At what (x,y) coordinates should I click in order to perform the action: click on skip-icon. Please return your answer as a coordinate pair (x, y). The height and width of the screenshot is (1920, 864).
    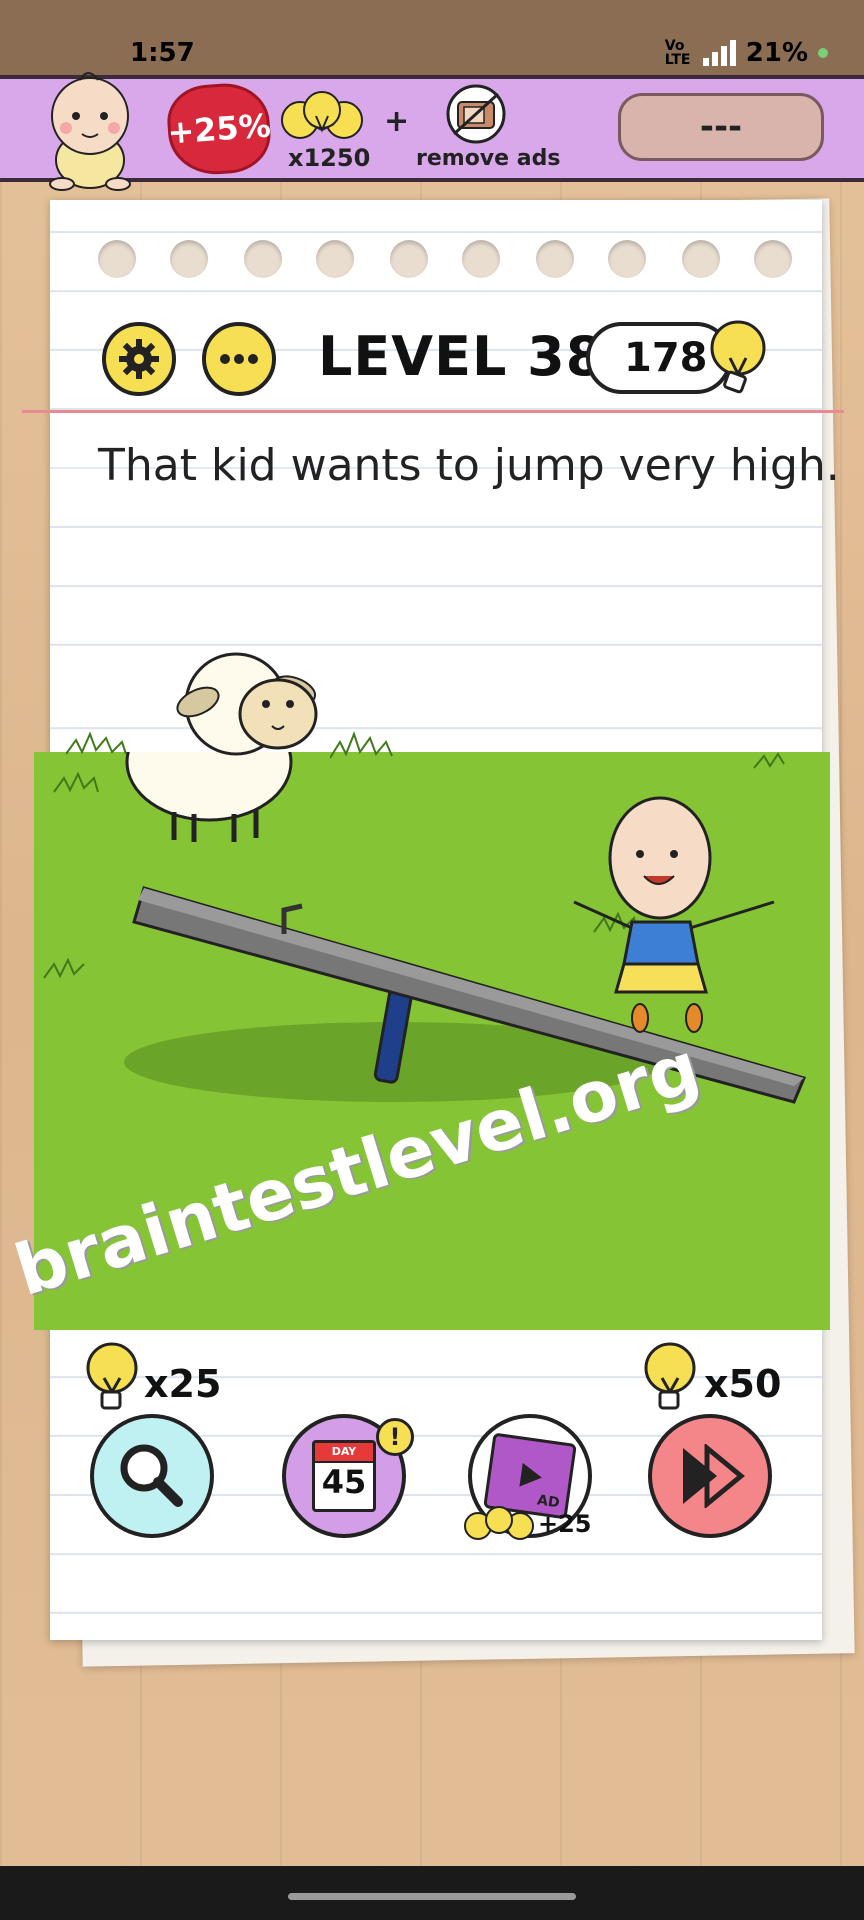
    Looking at the image, I should click on (714, 1476).